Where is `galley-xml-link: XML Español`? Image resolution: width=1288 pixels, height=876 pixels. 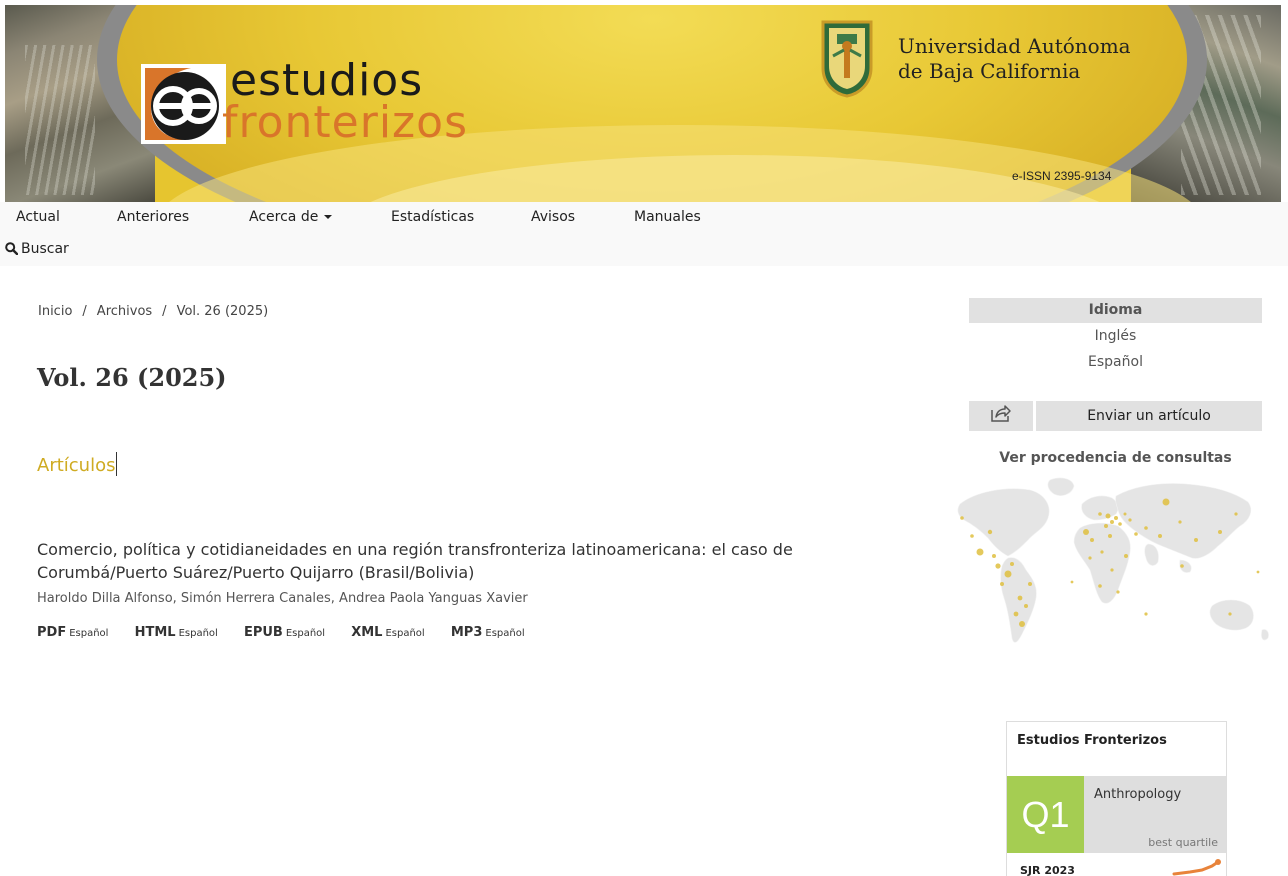 galley-xml-link: XML Español is located at coordinates (388, 632).